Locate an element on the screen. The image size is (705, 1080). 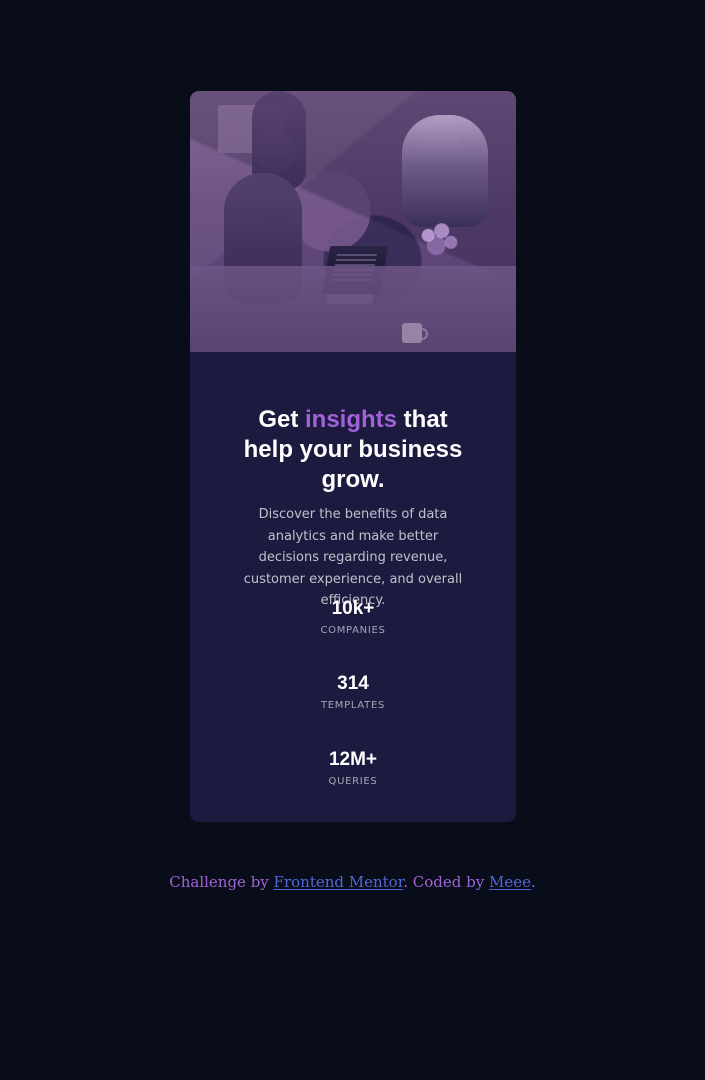
stat-value: 12M+ is located at coordinates (353, 759).